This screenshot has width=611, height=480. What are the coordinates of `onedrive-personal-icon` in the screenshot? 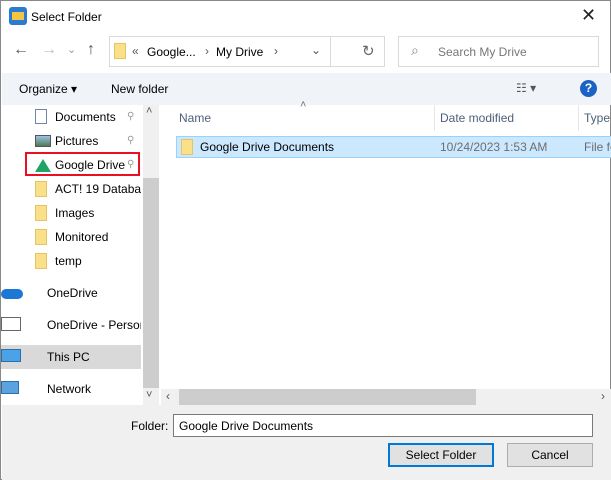 It's located at (11, 324).